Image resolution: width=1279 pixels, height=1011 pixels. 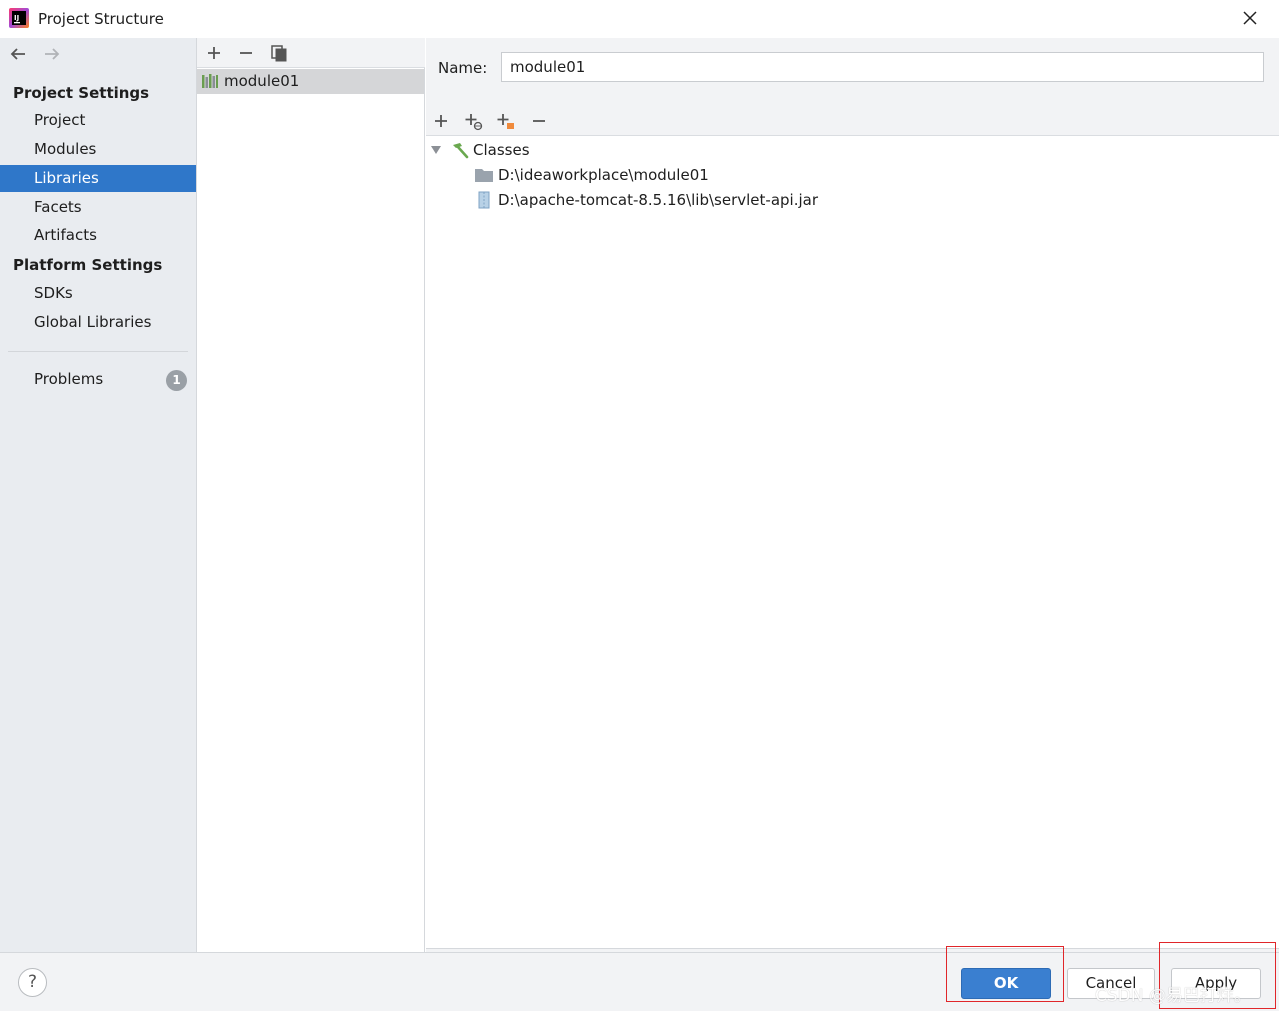 I want to click on copy-icon, so click(x=279, y=53).